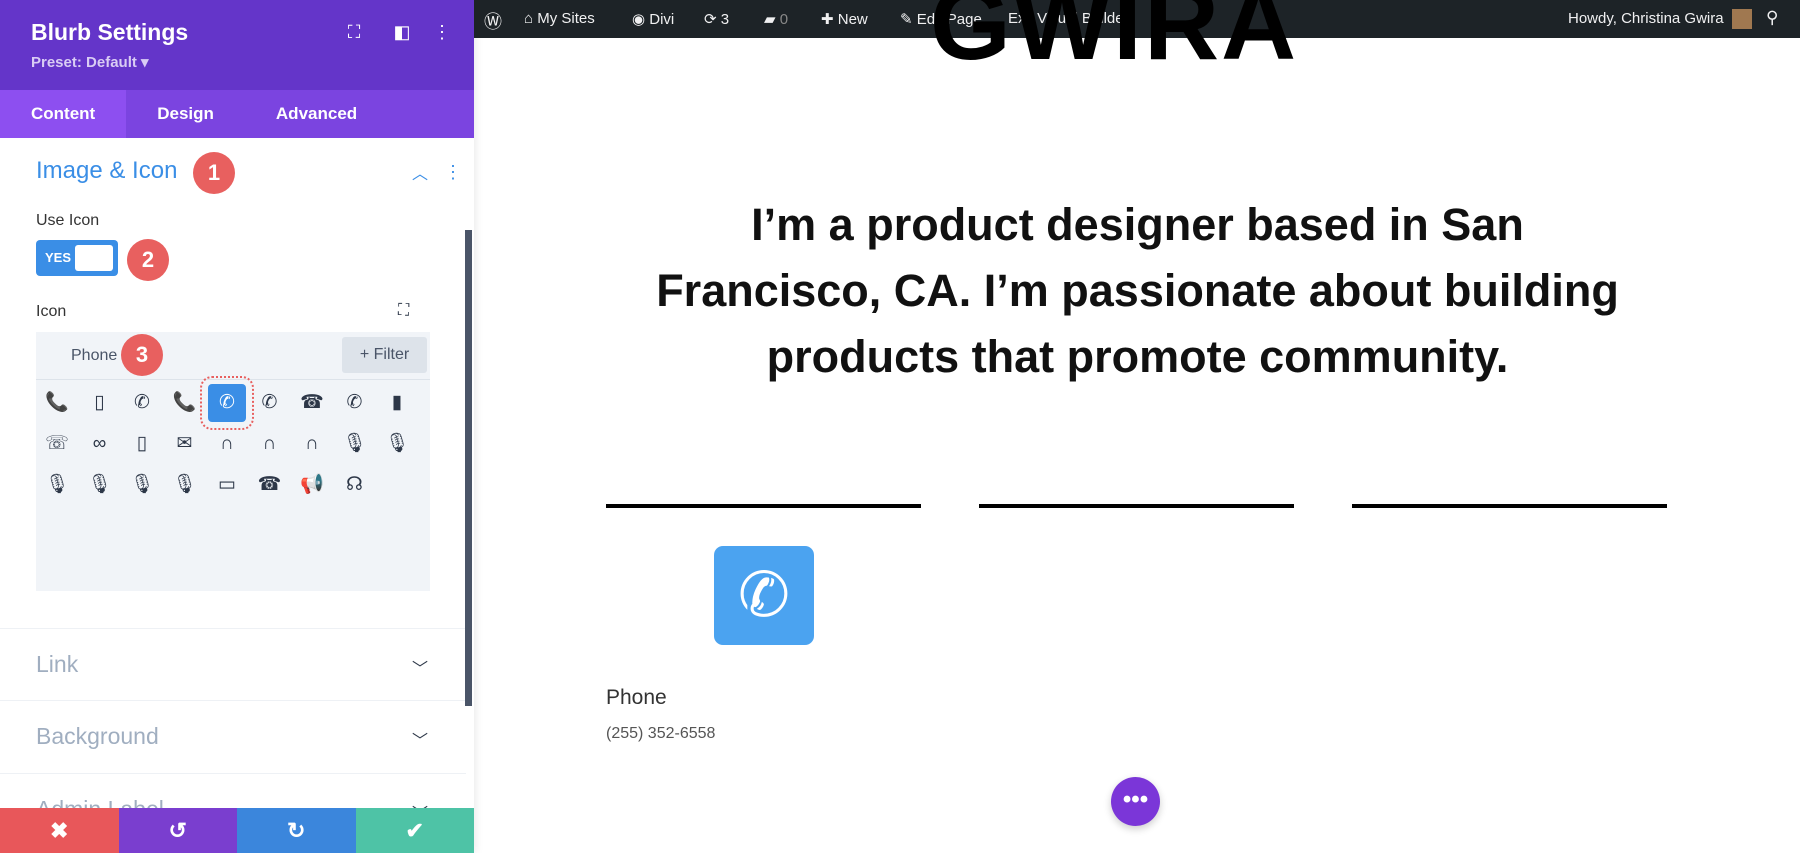  I want to click on avatar, so click(1742, 19).